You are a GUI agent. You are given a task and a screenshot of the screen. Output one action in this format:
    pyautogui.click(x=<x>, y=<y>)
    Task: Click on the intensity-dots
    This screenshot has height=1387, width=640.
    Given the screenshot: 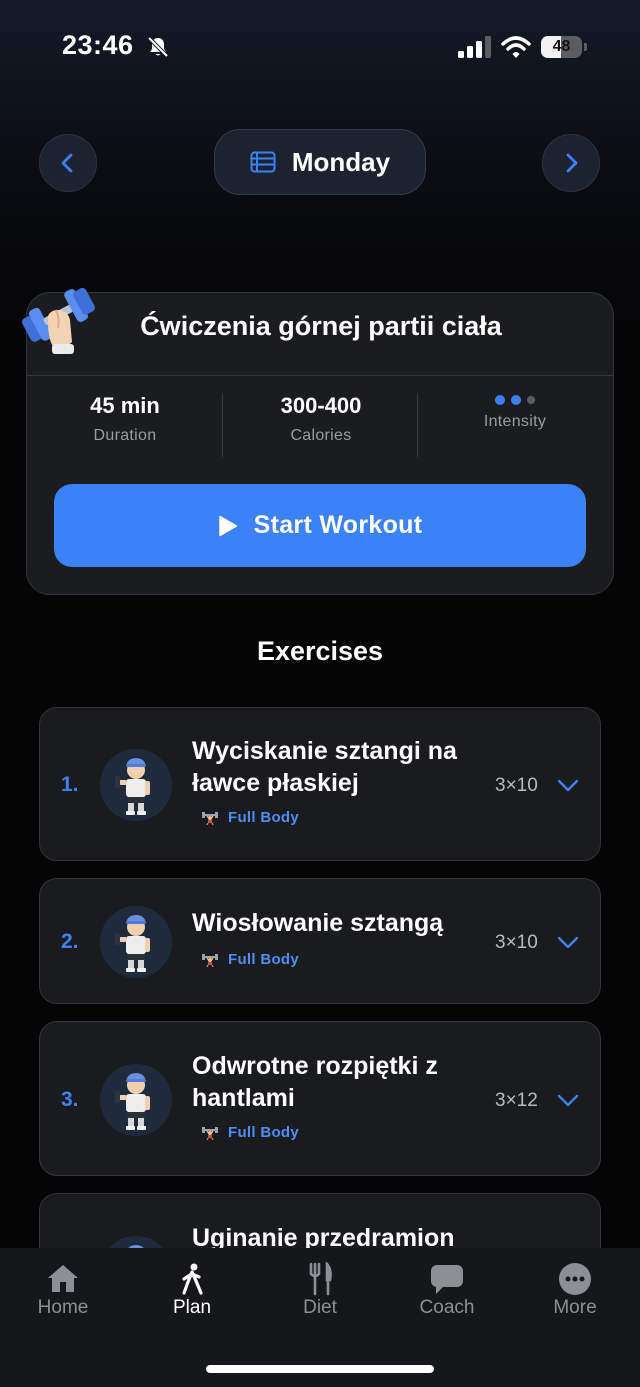 What is the action you would take?
    pyautogui.click(x=515, y=400)
    